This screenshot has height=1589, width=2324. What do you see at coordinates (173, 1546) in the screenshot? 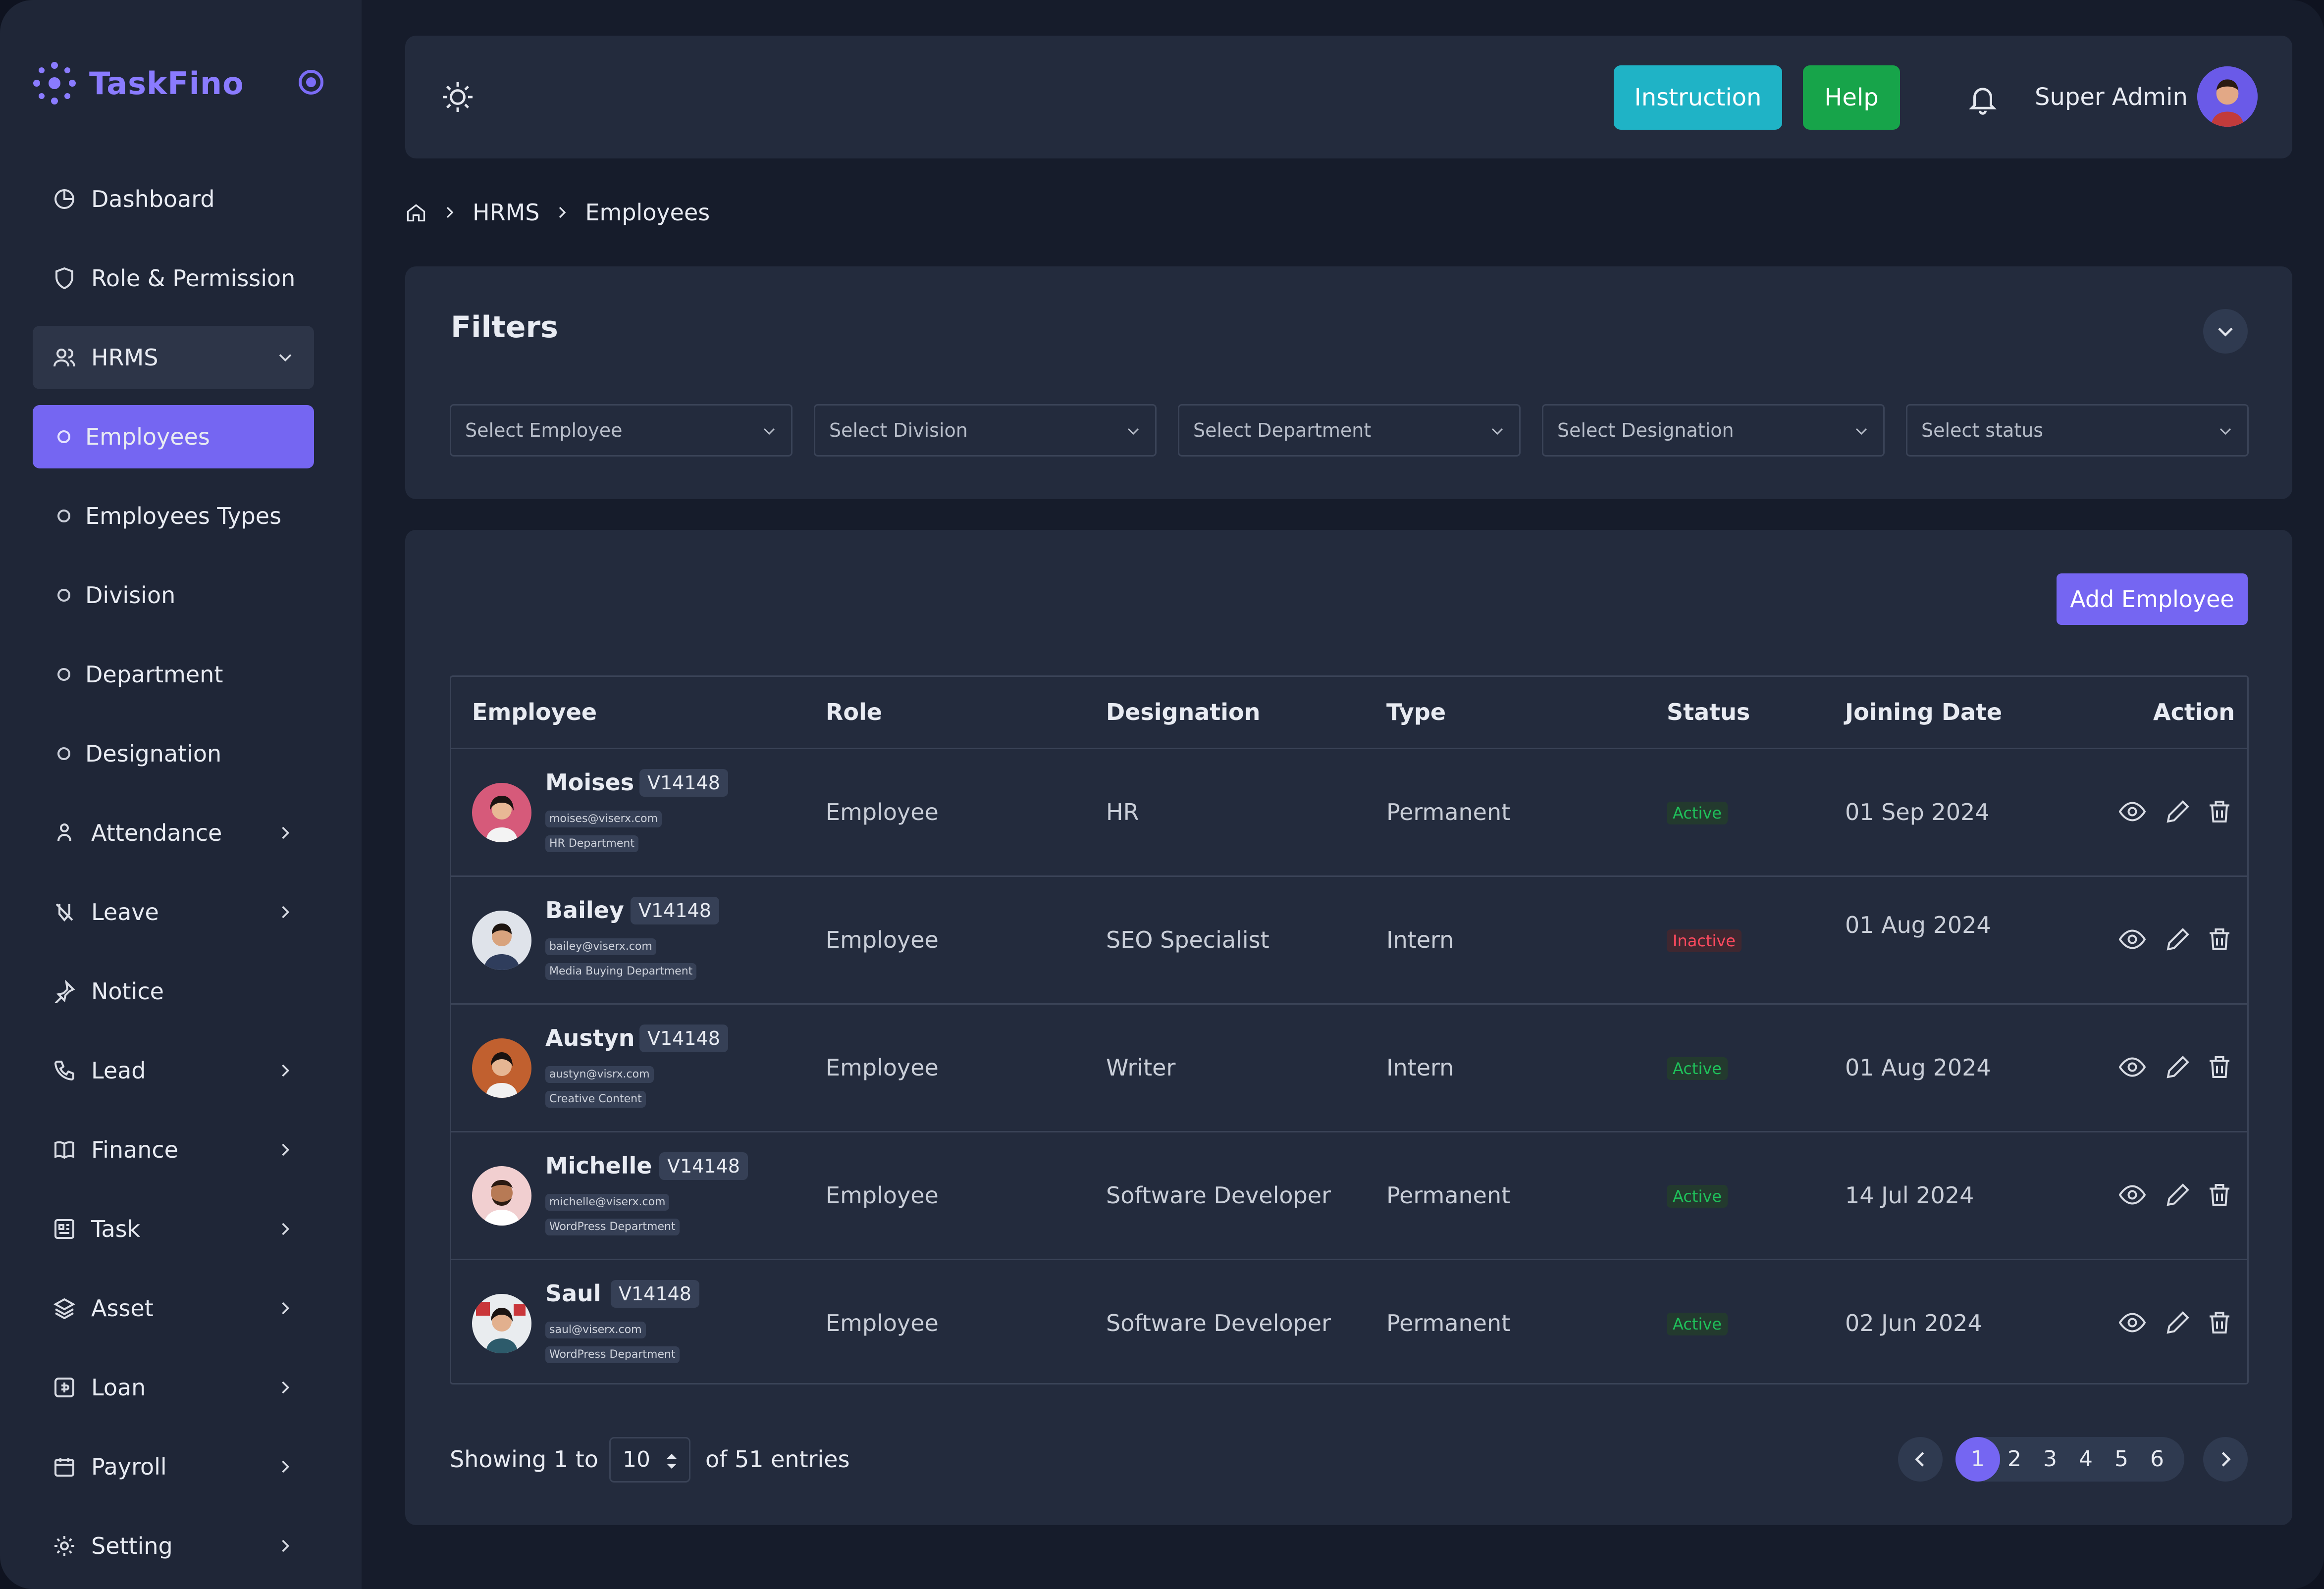
I see `sidebar-item-setting: Setting` at bounding box center [173, 1546].